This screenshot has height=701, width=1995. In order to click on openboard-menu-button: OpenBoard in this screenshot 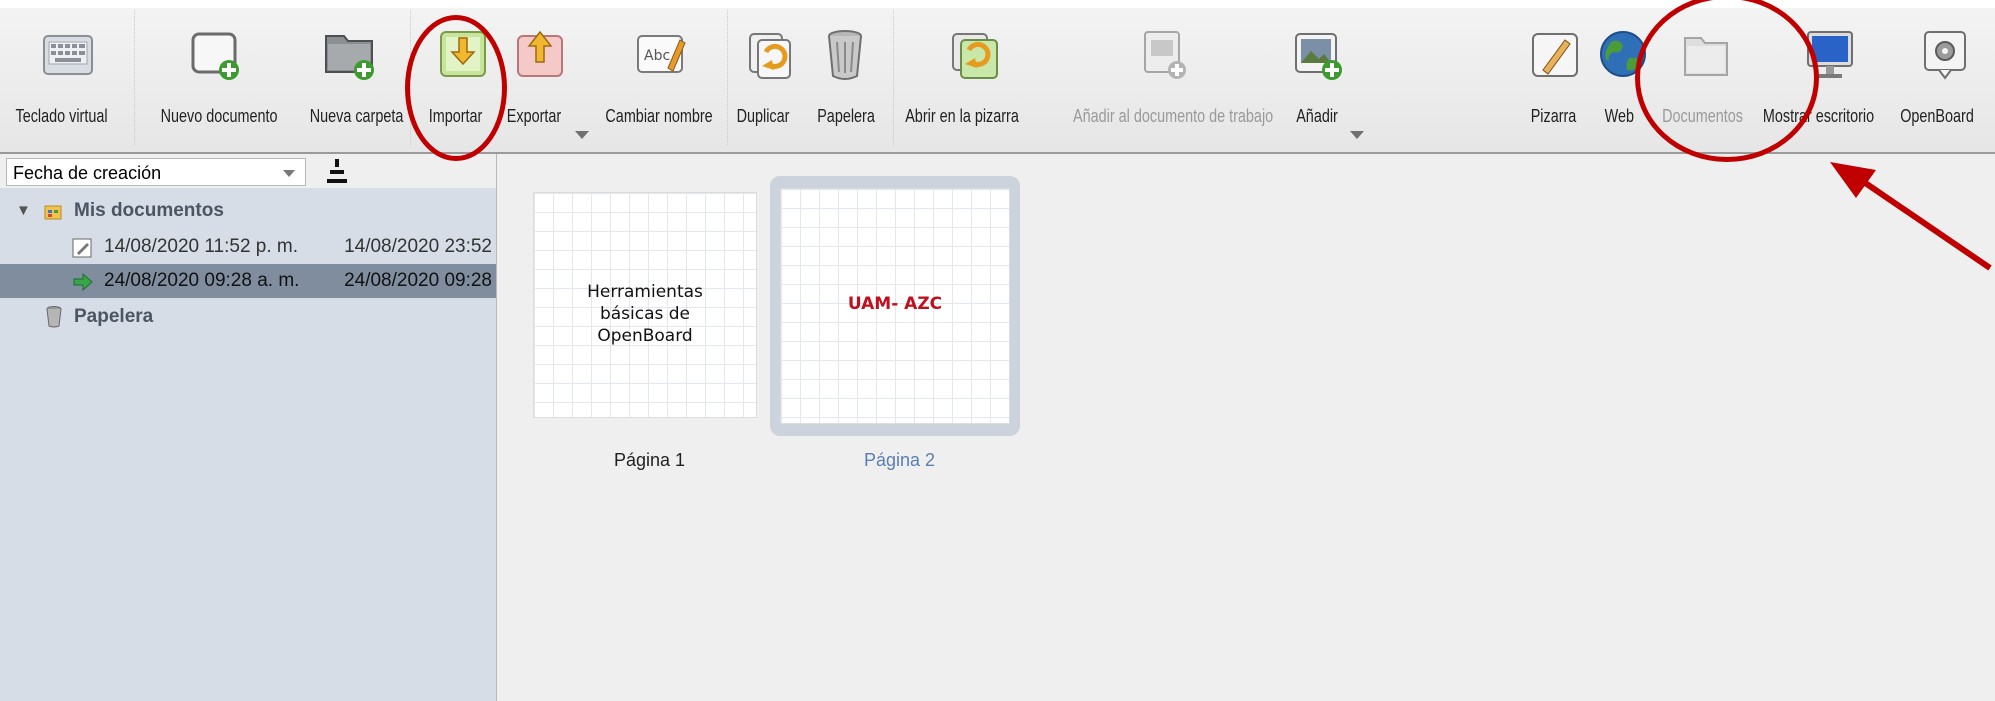, I will do `click(1945, 80)`.